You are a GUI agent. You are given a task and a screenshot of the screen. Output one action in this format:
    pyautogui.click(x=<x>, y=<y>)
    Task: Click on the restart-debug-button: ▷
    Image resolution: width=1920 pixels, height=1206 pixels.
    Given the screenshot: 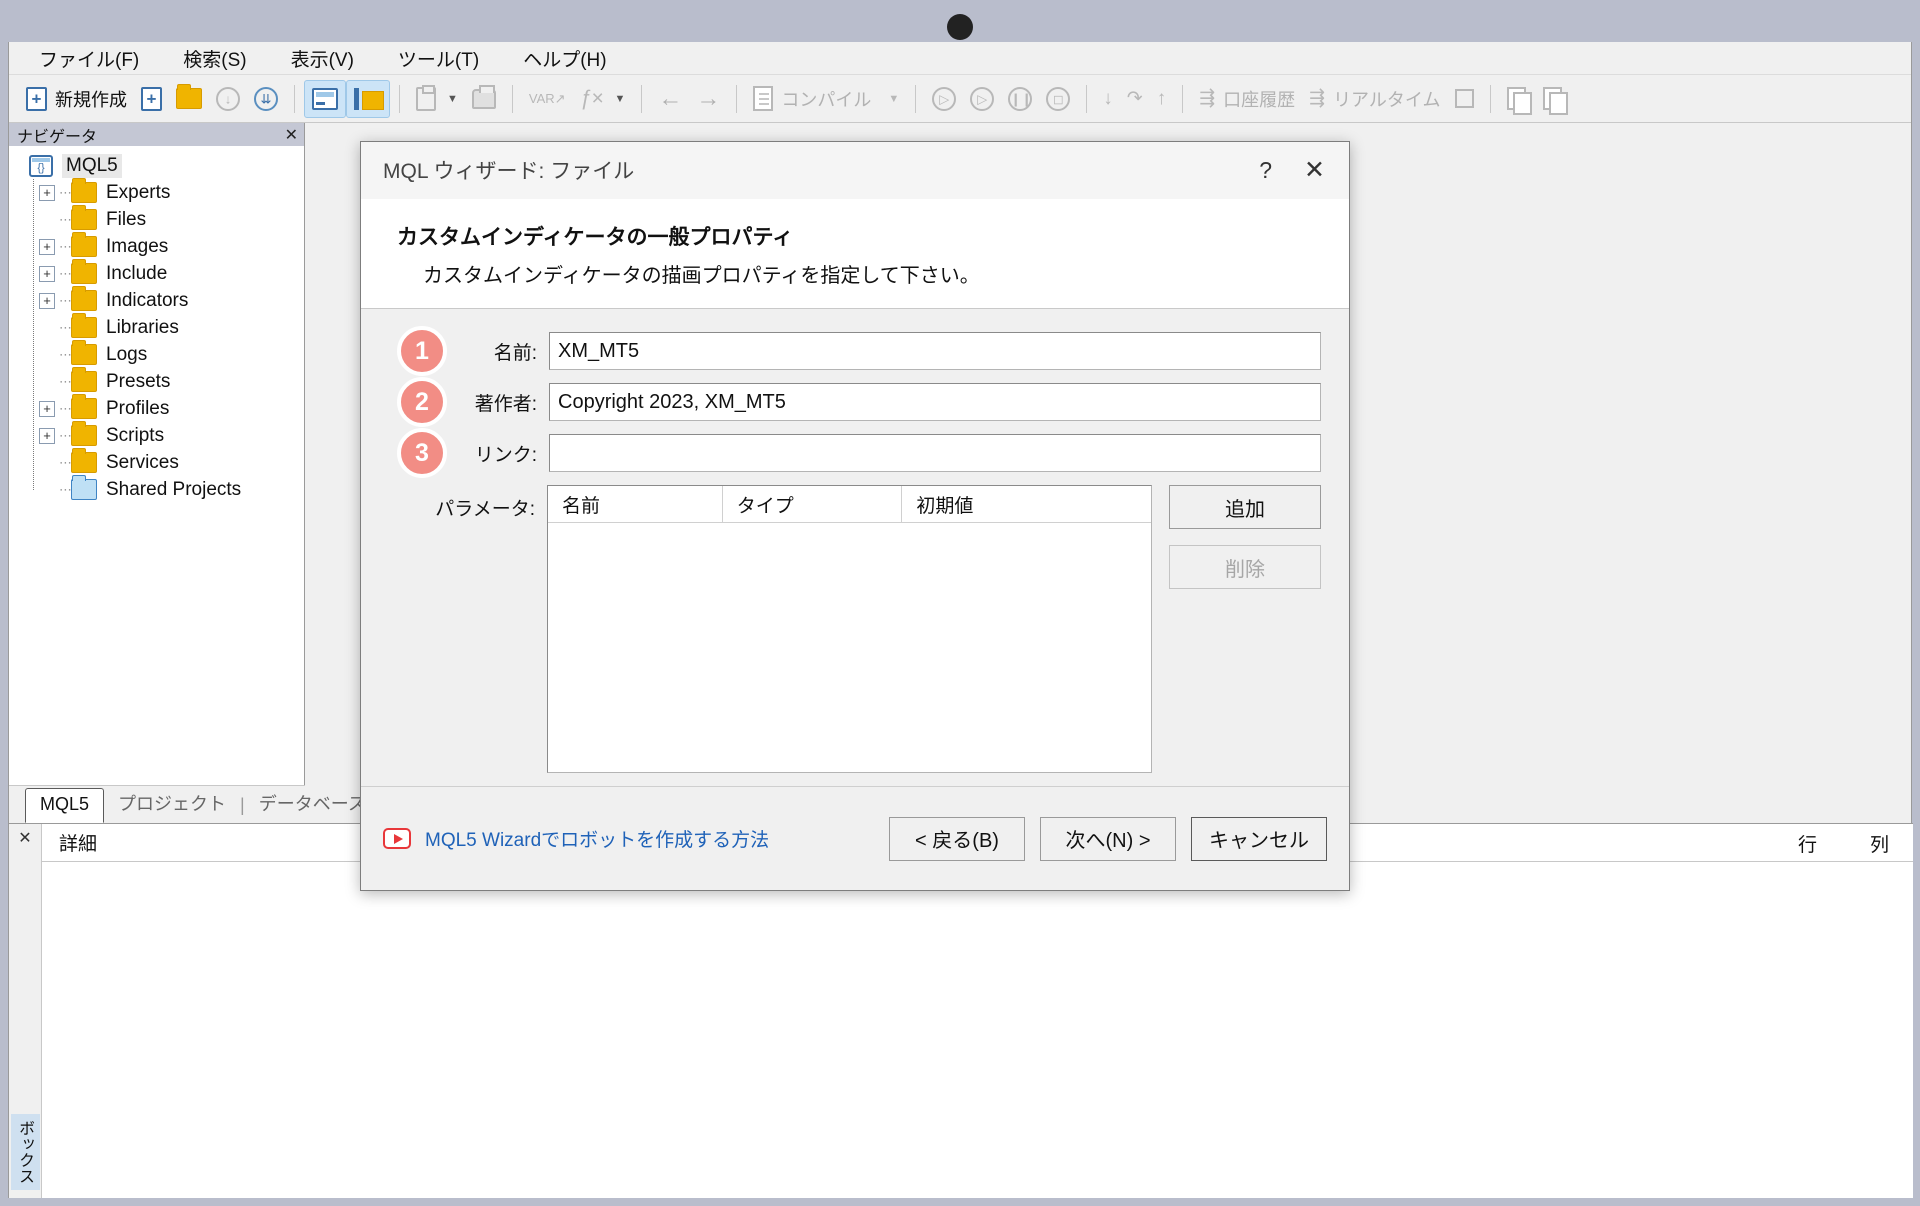 What is the action you would take?
    pyautogui.click(x=944, y=99)
    